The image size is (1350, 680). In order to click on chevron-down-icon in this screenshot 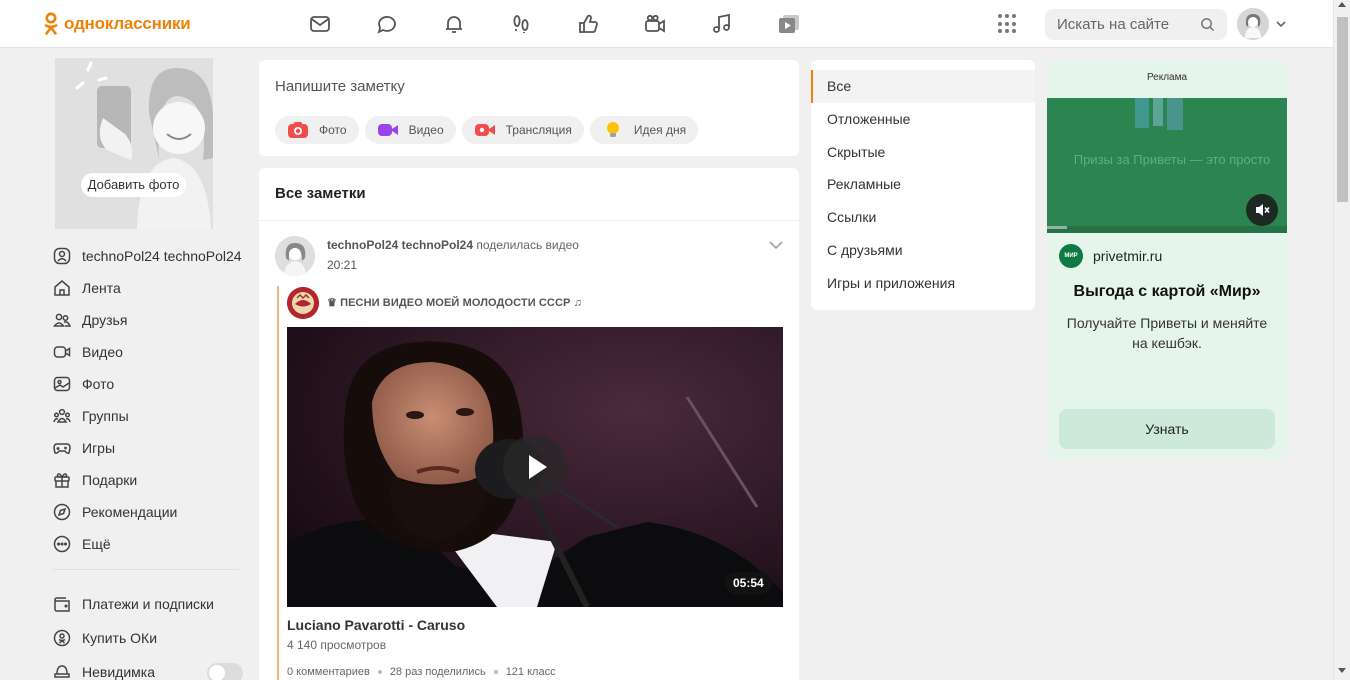, I will do `click(1281, 24)`.